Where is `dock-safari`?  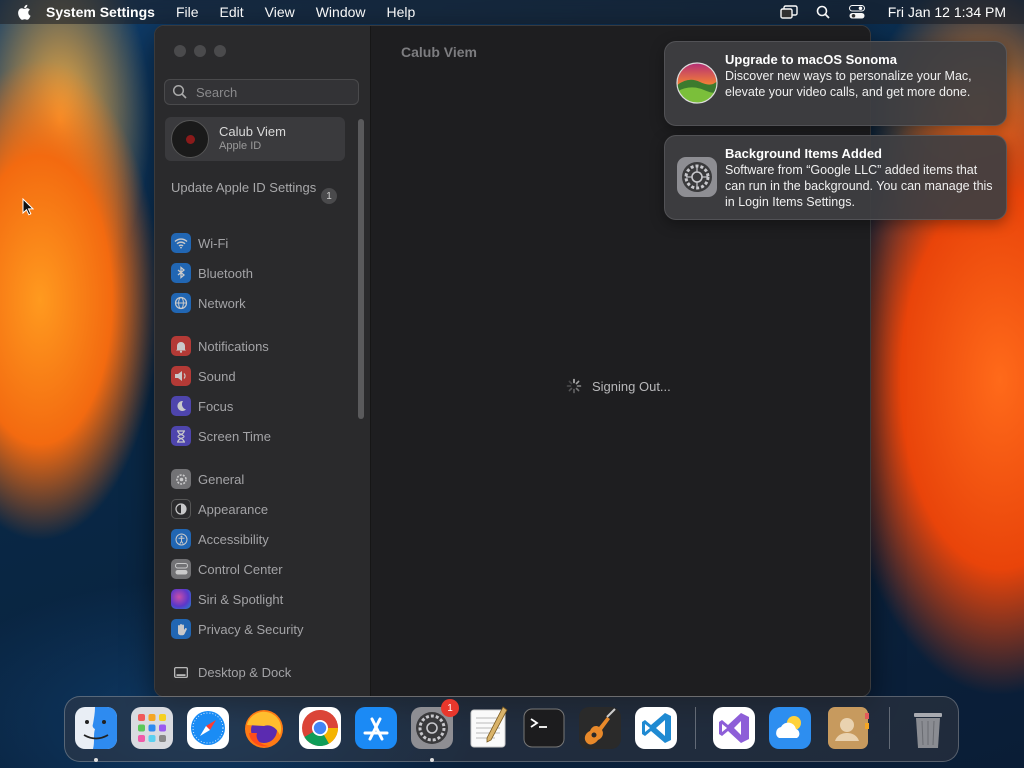
dock-safari is located at coordinates (208, 728).